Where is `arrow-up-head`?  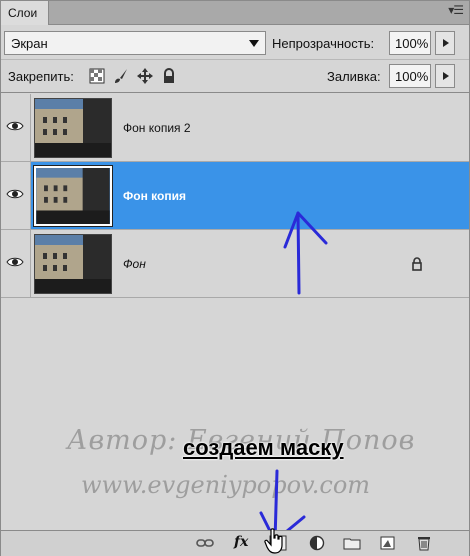
arrow-up-head is located at coordinates (305, 230).